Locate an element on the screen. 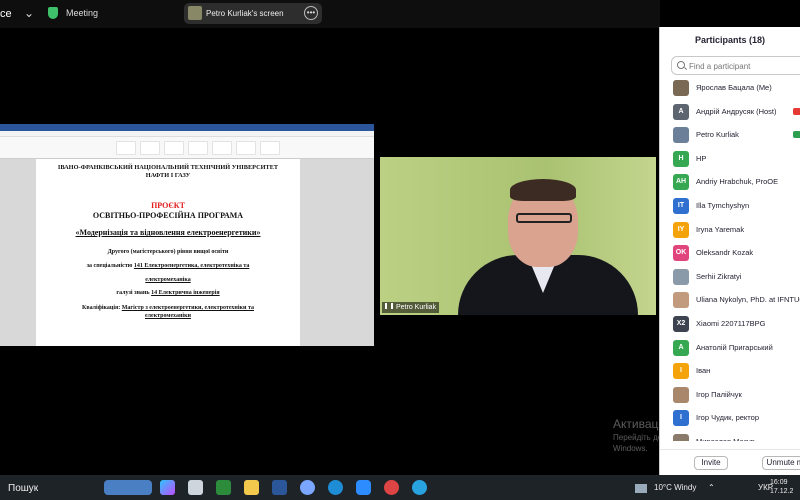 The height and width of the screenshot is (500, 800). participant-row: Ярослав Бацала (Me) is located at coordinates (730, 88).